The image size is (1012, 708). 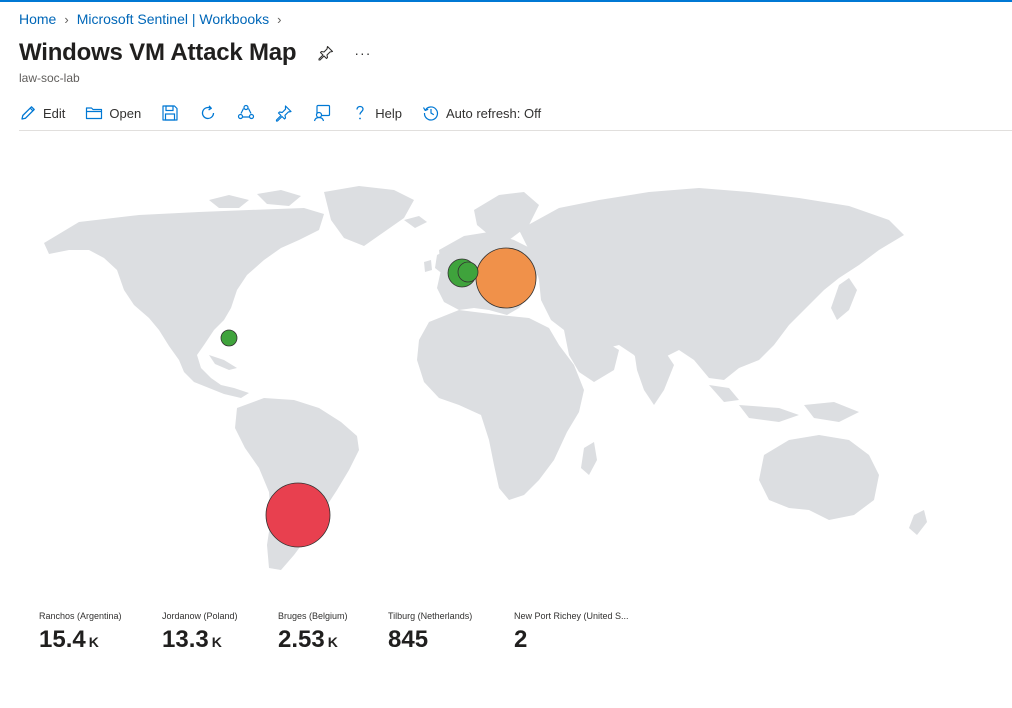 What do you see at coordinates (94, 113) in the screenshot?
I see `open-folder-icon` at bounding box center [94, 113].